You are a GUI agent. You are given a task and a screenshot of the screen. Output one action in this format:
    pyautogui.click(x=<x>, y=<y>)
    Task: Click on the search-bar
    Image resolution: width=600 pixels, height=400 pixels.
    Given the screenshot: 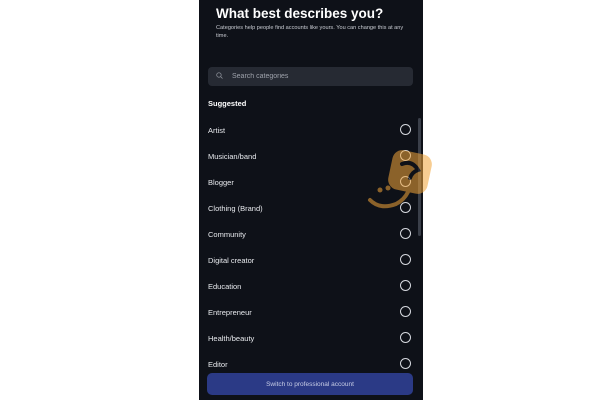 What is the action you would take?
    pyautogui.click(x=310, y=76)
    